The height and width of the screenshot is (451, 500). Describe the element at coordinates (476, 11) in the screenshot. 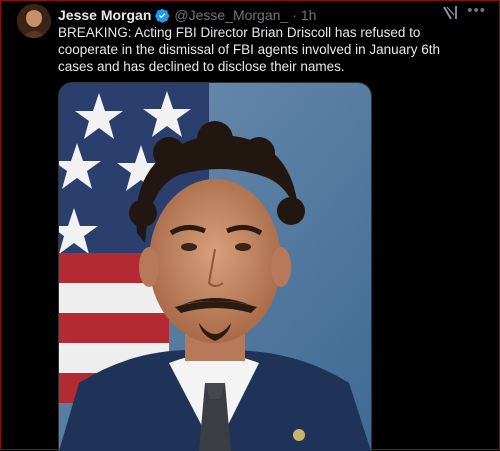

I see `more-options-icon: •••` at that location.